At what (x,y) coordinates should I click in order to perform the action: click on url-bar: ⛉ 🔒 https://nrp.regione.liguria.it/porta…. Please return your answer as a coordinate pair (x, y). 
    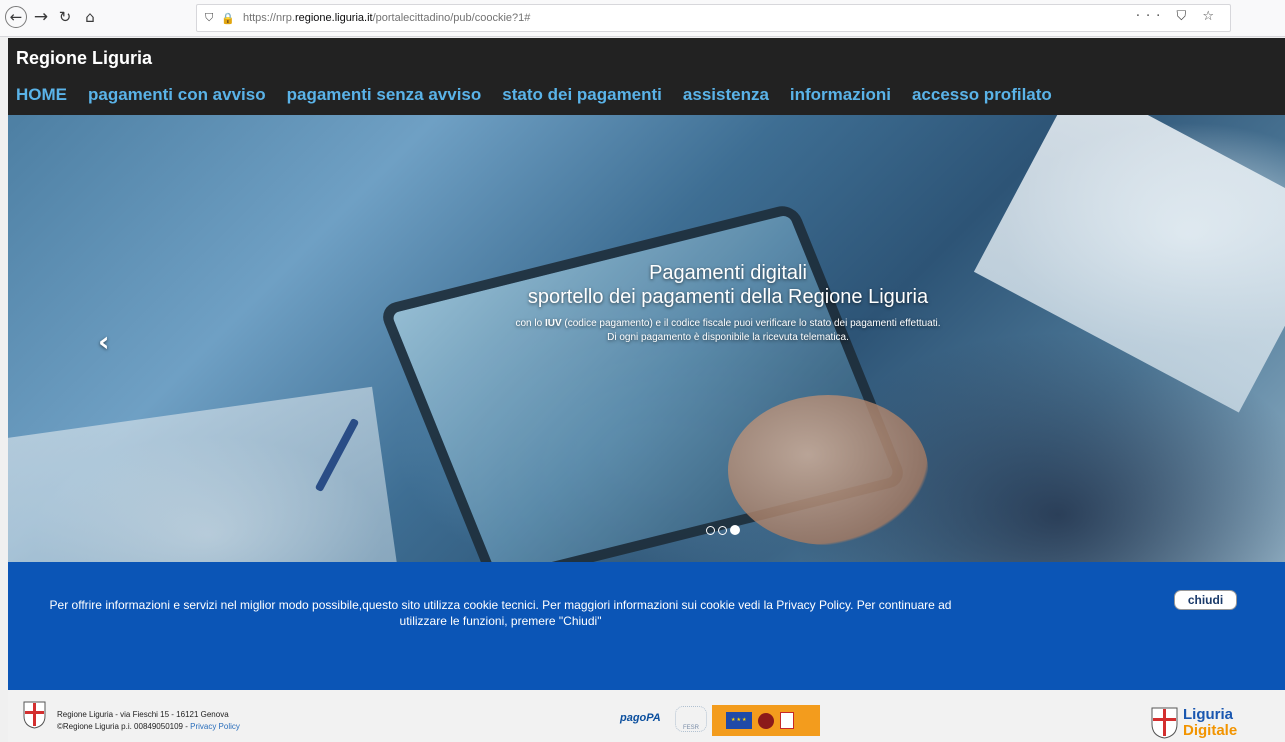
    Looking at the image, I should click on (713, 18).